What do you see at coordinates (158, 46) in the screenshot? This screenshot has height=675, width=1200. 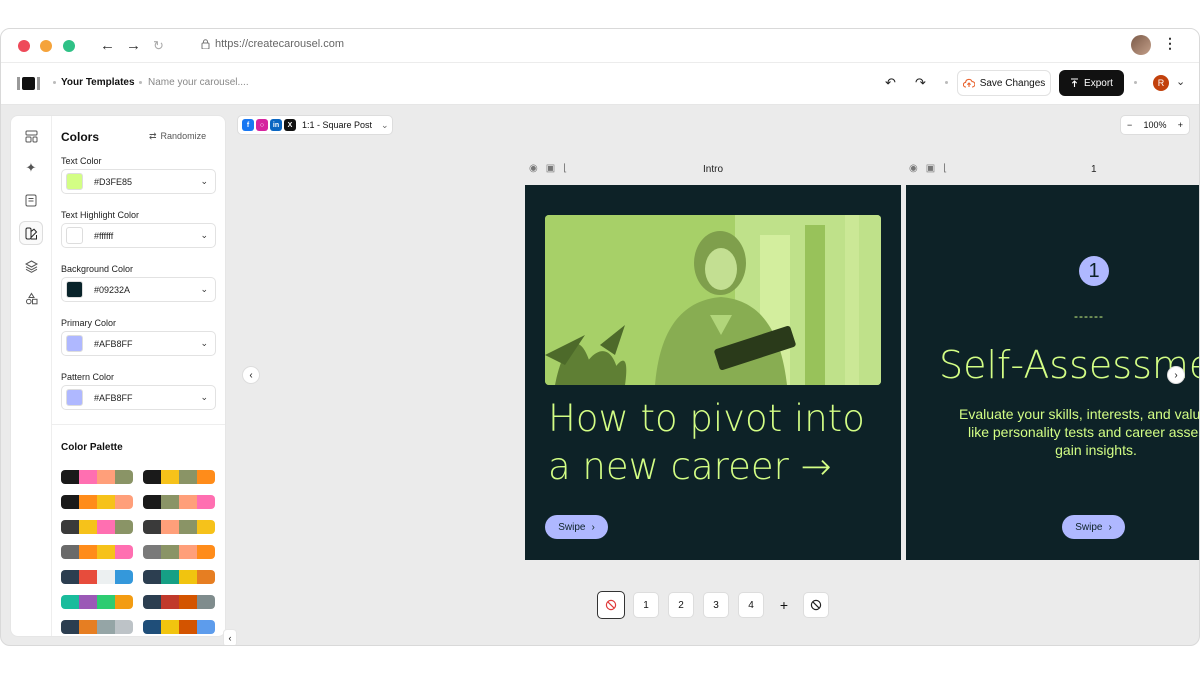 I see `reload-icon: ↻` at bounding box center [158, 46].